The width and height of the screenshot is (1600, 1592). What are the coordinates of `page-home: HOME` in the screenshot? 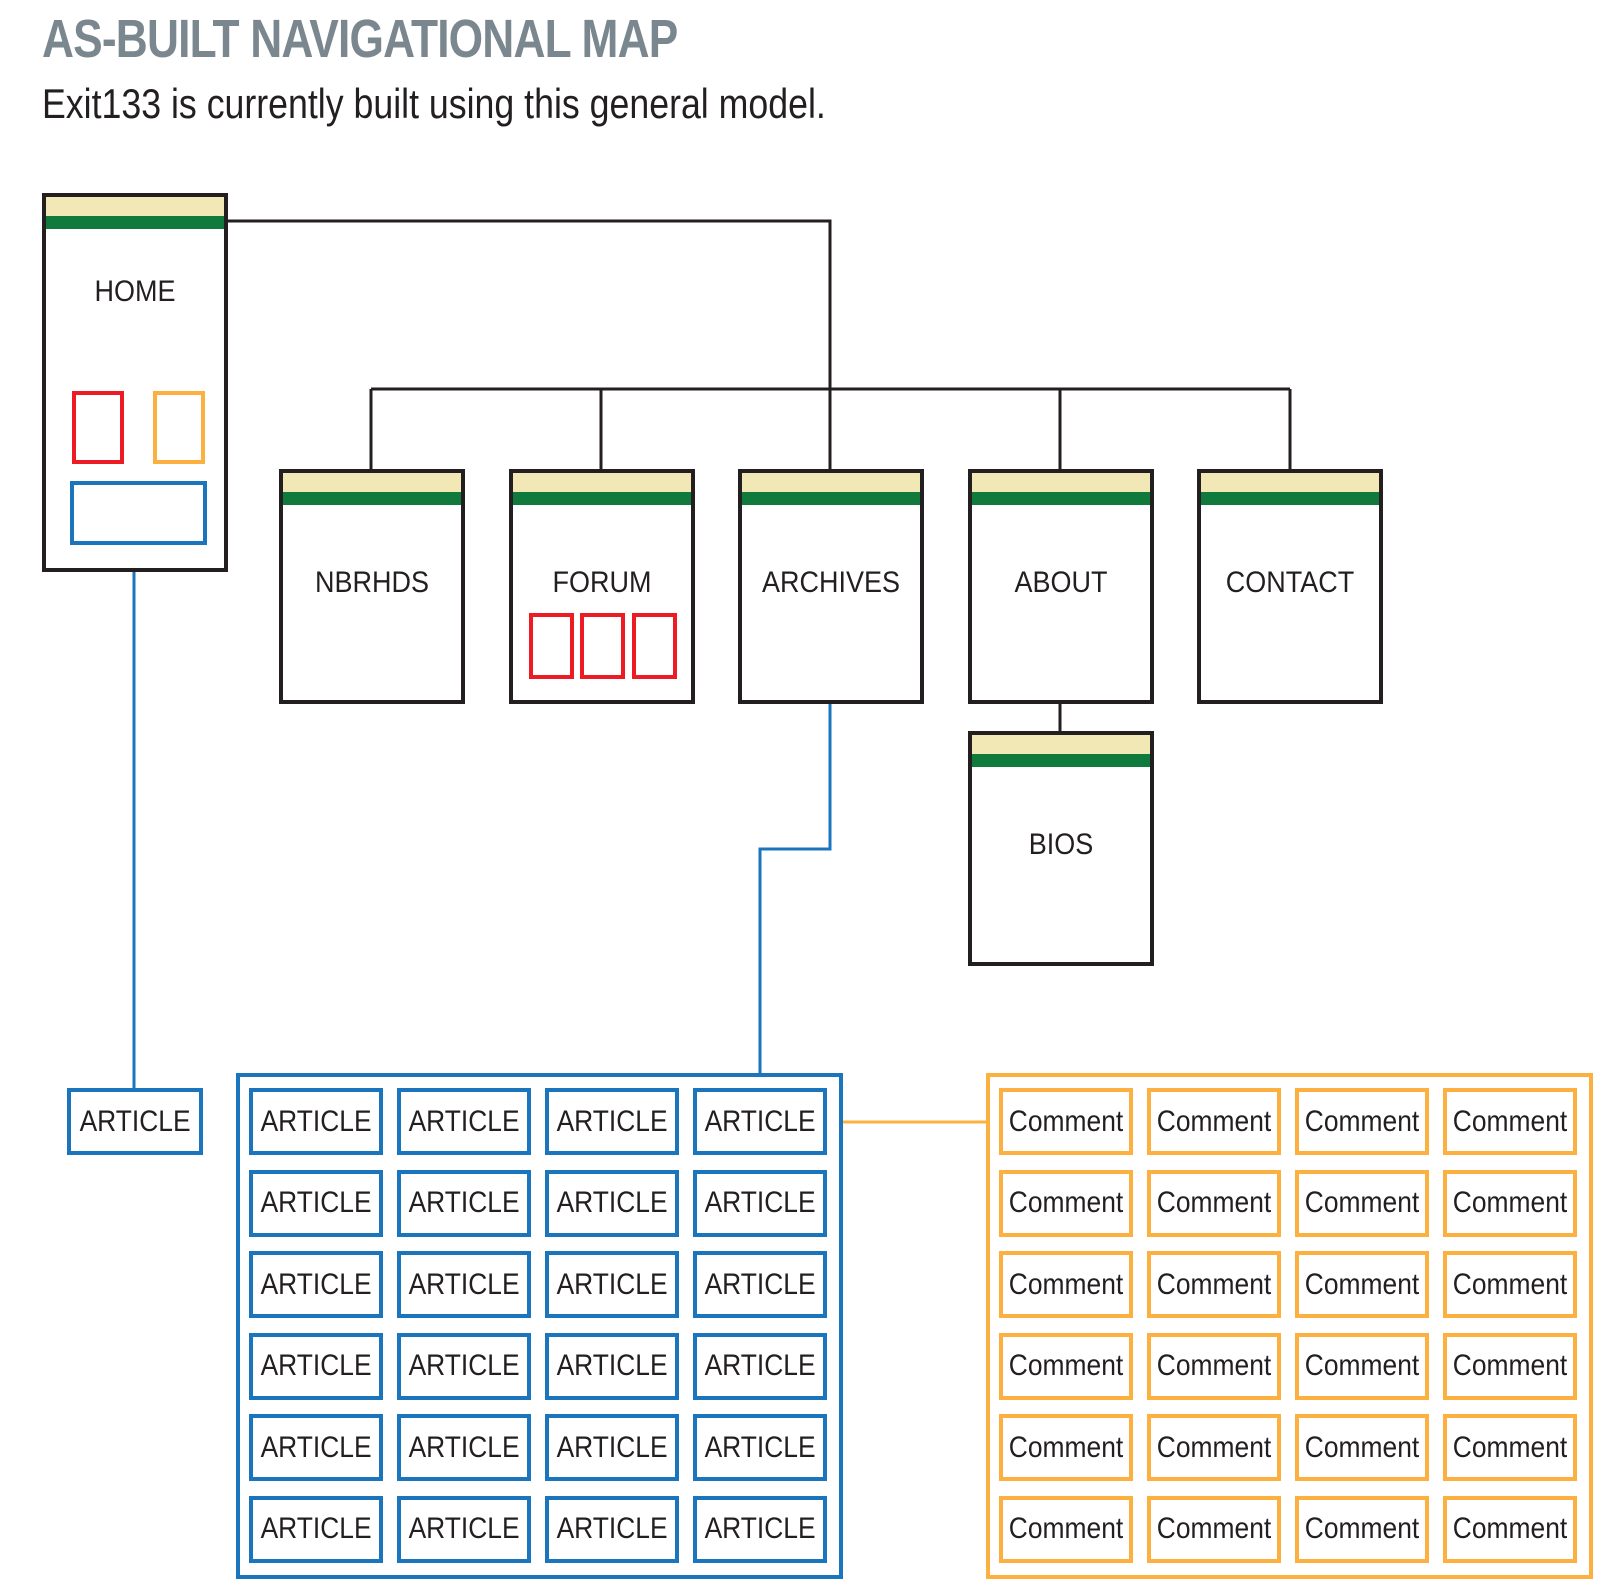 It's located at (135, 382).